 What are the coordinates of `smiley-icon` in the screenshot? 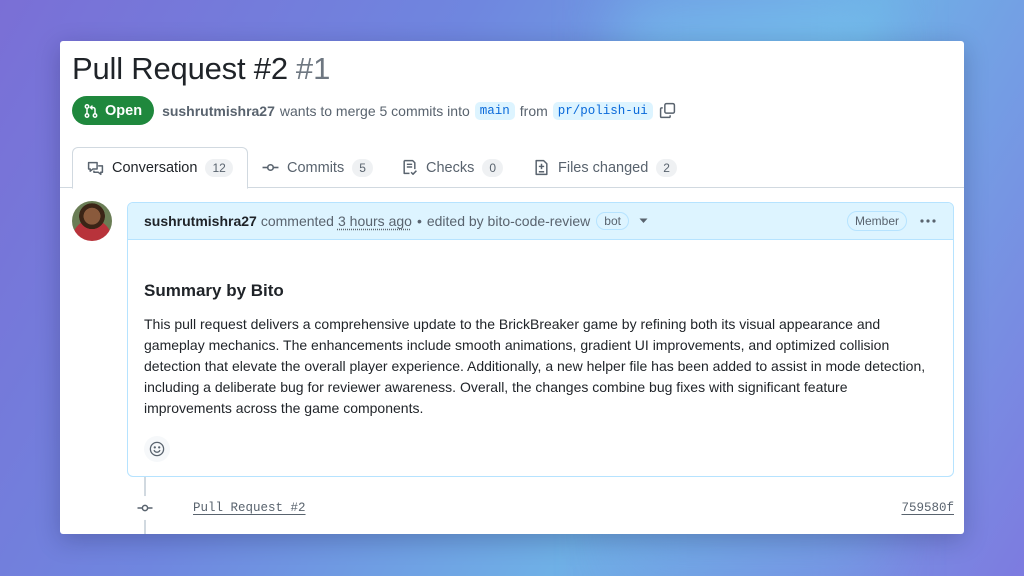 It's located at (157, 449).